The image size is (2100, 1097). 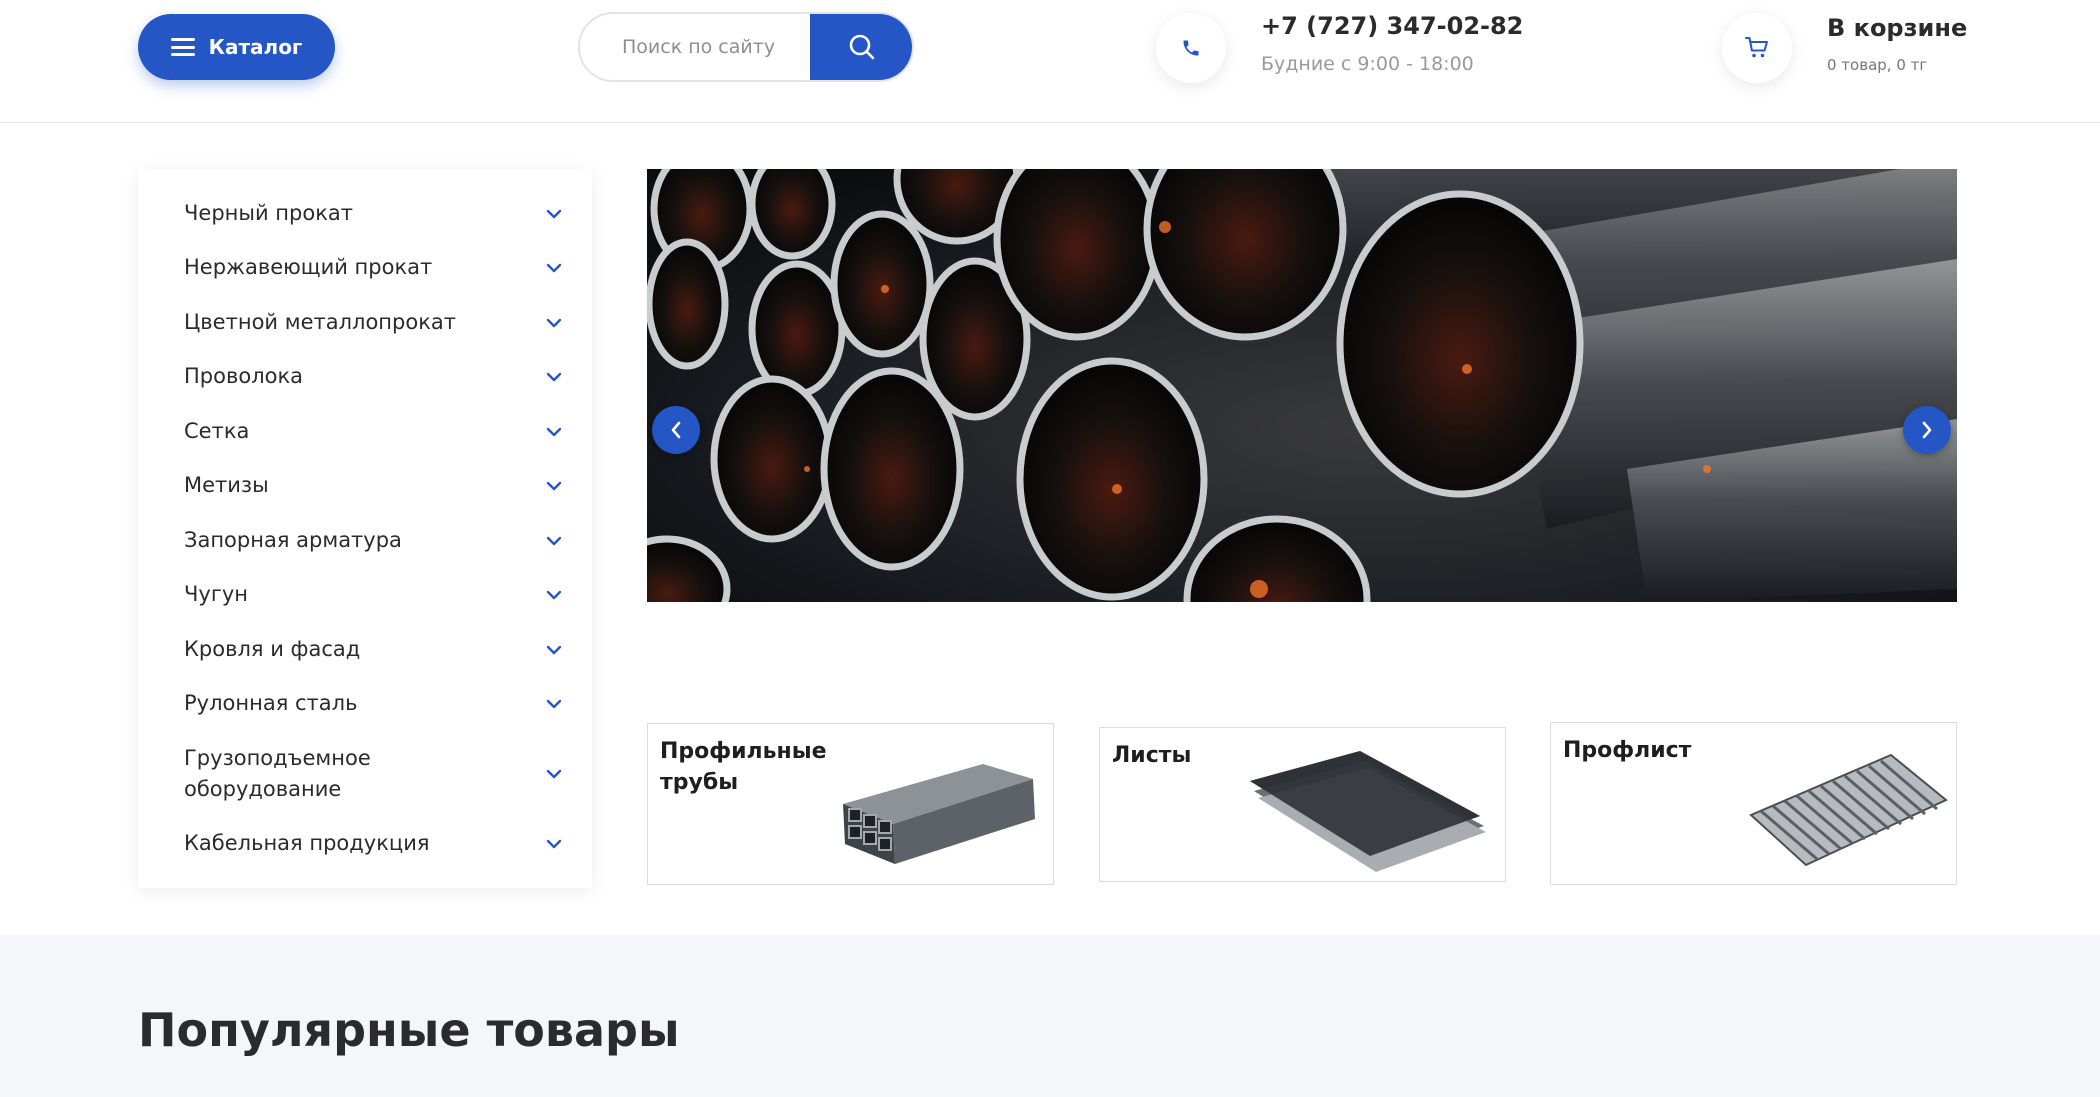 I want to click on sidebar-item-label: Проволока, so click(x=244, y=376).